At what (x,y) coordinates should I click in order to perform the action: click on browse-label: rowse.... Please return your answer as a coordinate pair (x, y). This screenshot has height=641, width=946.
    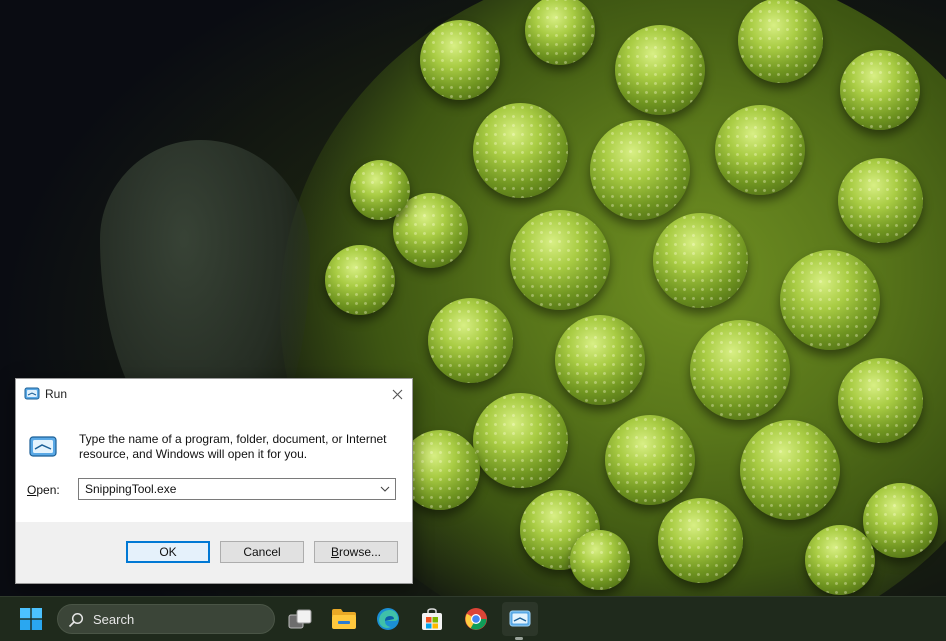
    Looking at the image, I should click on (360, 552).